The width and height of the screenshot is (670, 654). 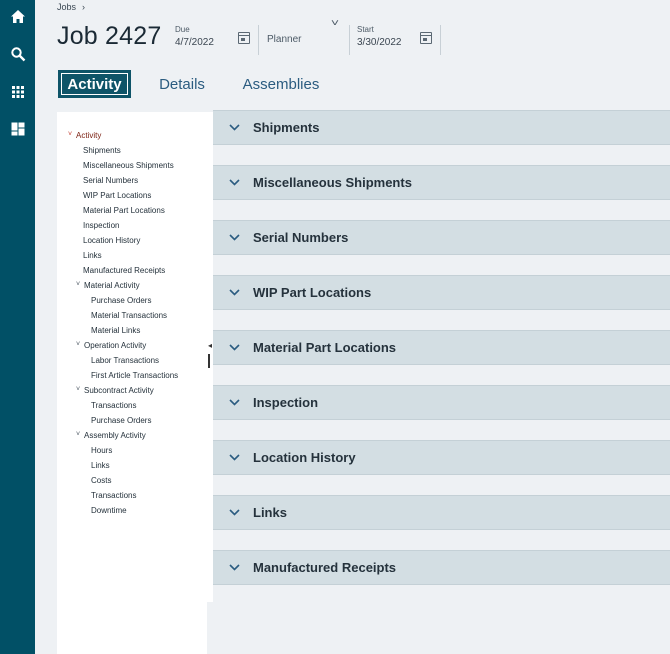 What do you see at coordinates (92, 255) in the screenshot?
I see `tree-item-links: Links` at bounding box center [92, 255].